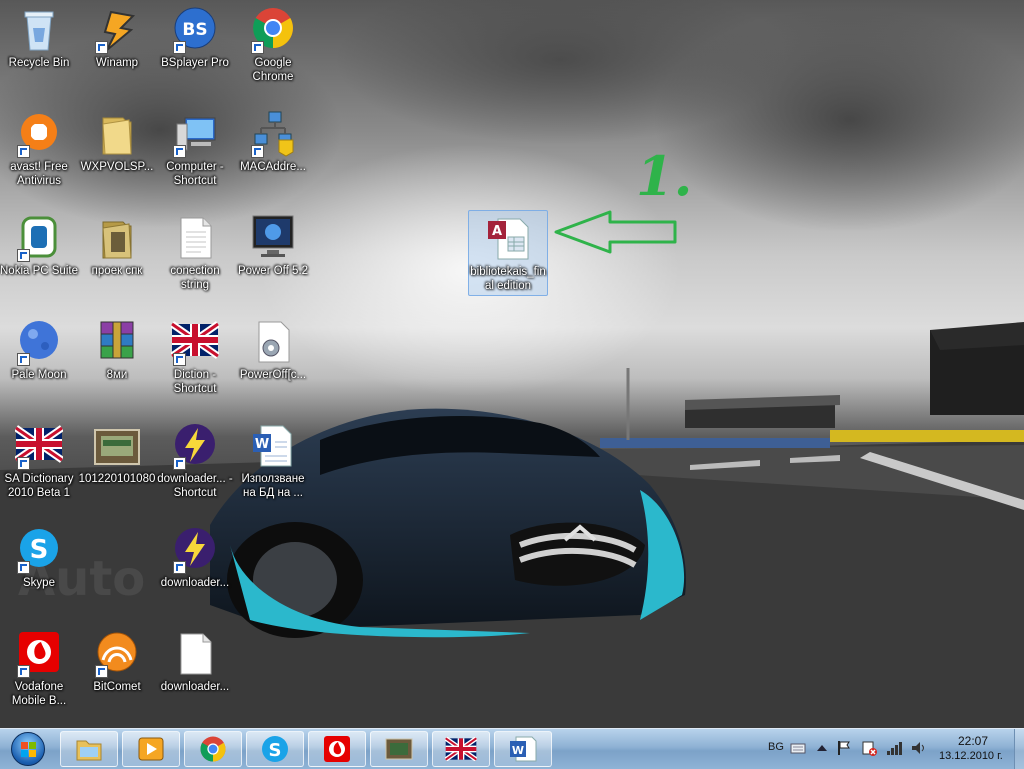 The height and width of the screenshot is (769, 1024). Describe the element at coordinates (273, 246) in the screenshot. I see `desktop-icon-power-off: Power Off 5.2` at that location.